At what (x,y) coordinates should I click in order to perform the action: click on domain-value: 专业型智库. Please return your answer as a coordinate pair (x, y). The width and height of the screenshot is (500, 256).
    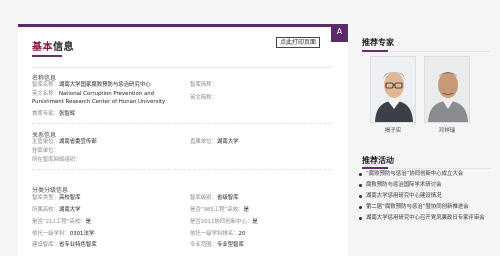
    Looking at the image, I should click on (230, 245).